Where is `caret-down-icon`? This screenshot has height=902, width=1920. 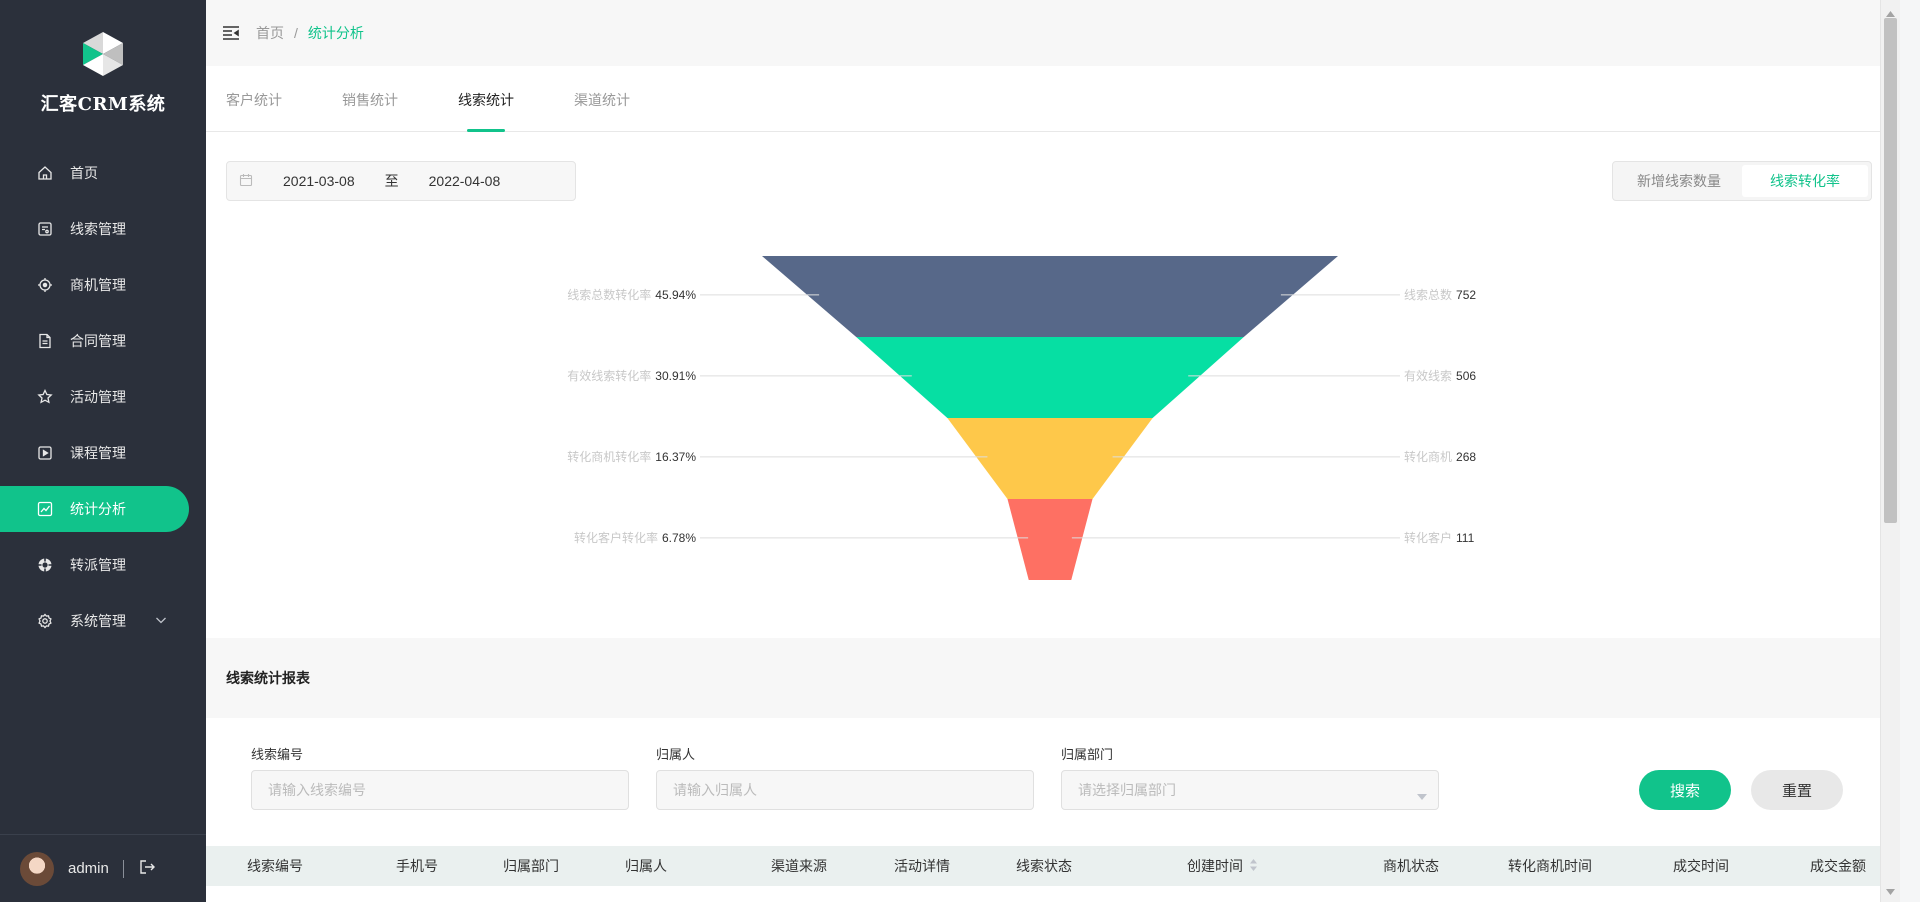
caret-down-icon is located at coordinates (1422, 795).